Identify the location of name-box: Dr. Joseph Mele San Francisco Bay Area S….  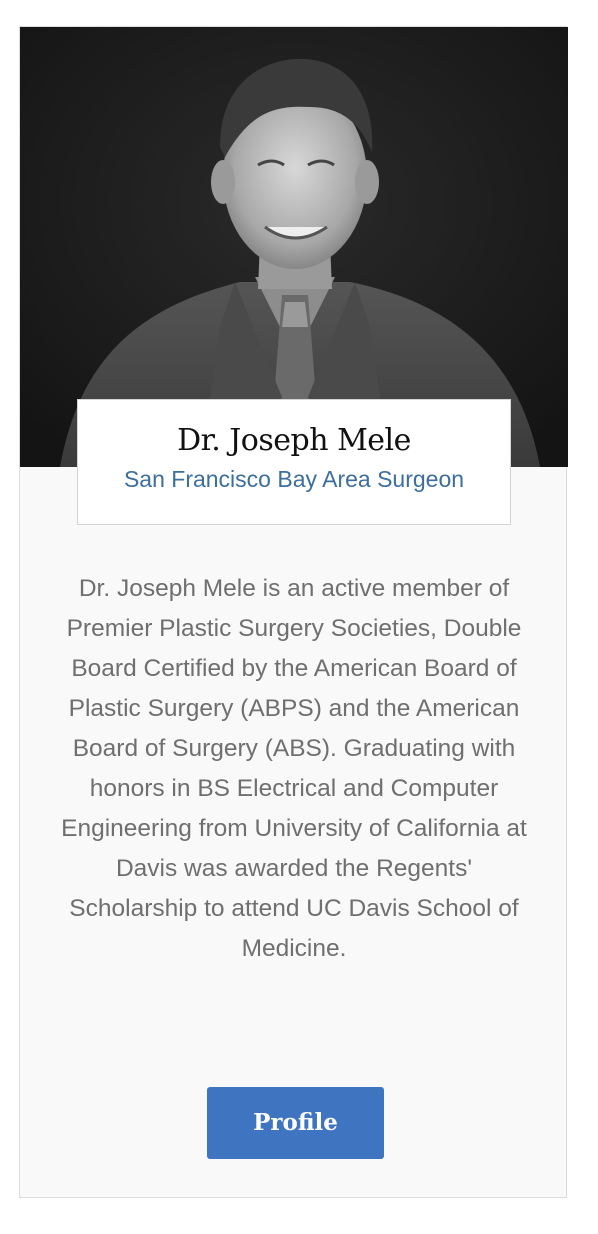
(294, 462).